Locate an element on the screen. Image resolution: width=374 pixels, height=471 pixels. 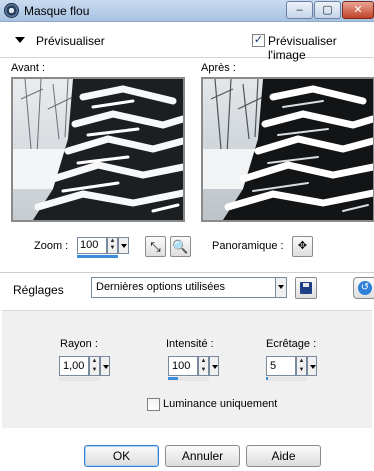
reset-button: ↺ is located at coordinates (363, 288).